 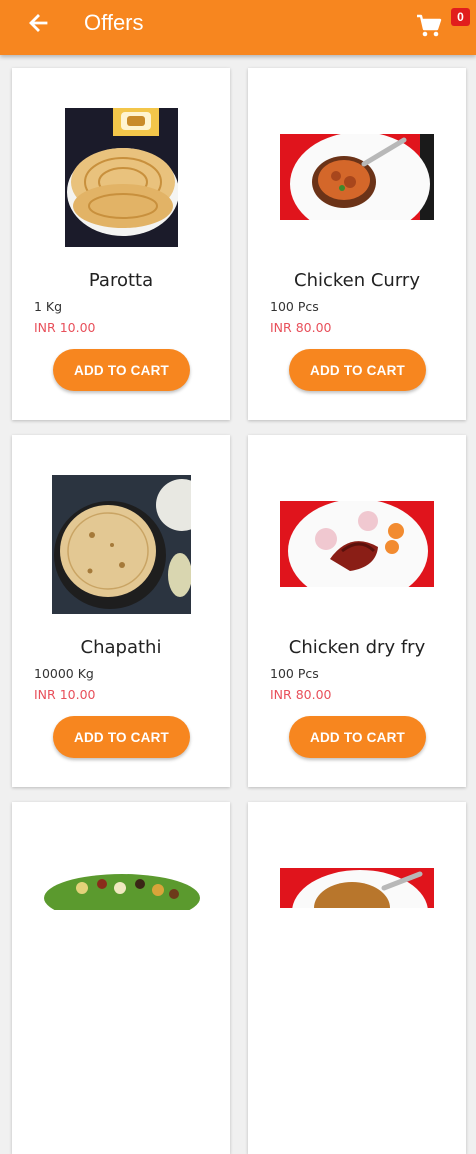 What do you see at coordinates (357, 280) in the screenshot?
I see `product-name: Chicken Curry` at bounding box center [357, 280].